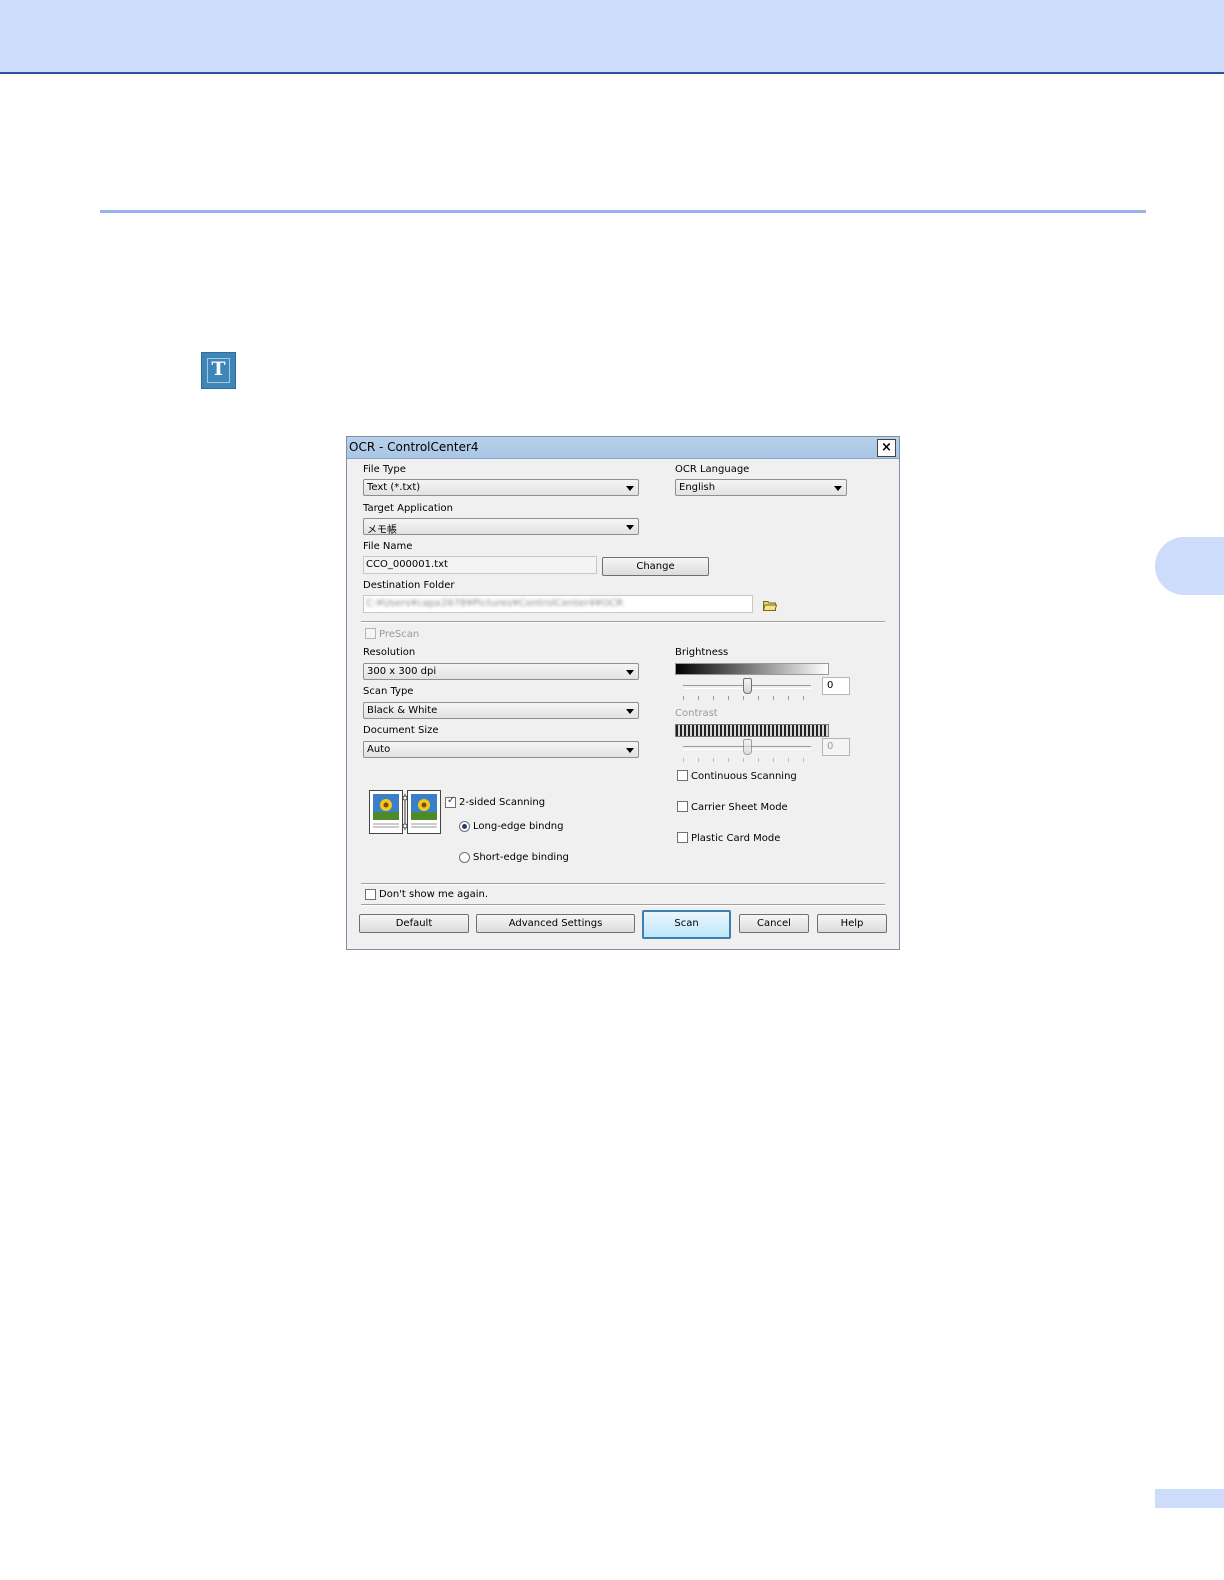  What do you see at coordinates (752, 730) in the screenshot?
I see `contrast-pattern` at bounding box center [752, 730].